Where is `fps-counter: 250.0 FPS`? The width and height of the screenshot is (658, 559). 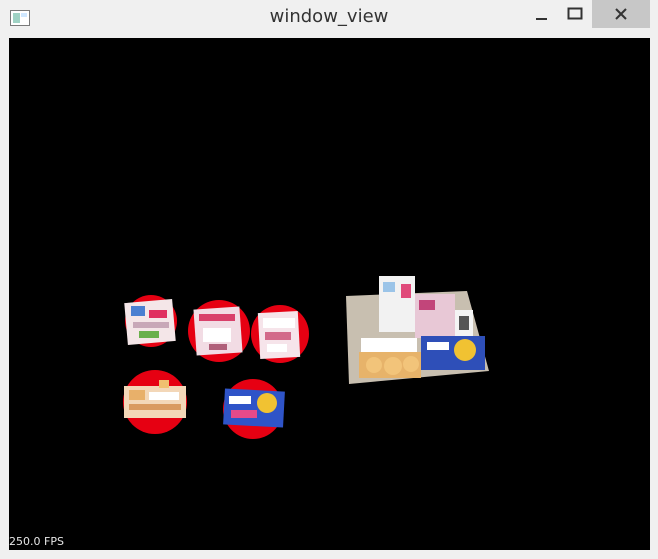
fps-counter: 250.0 FPS is located at coordinates (36, 541).